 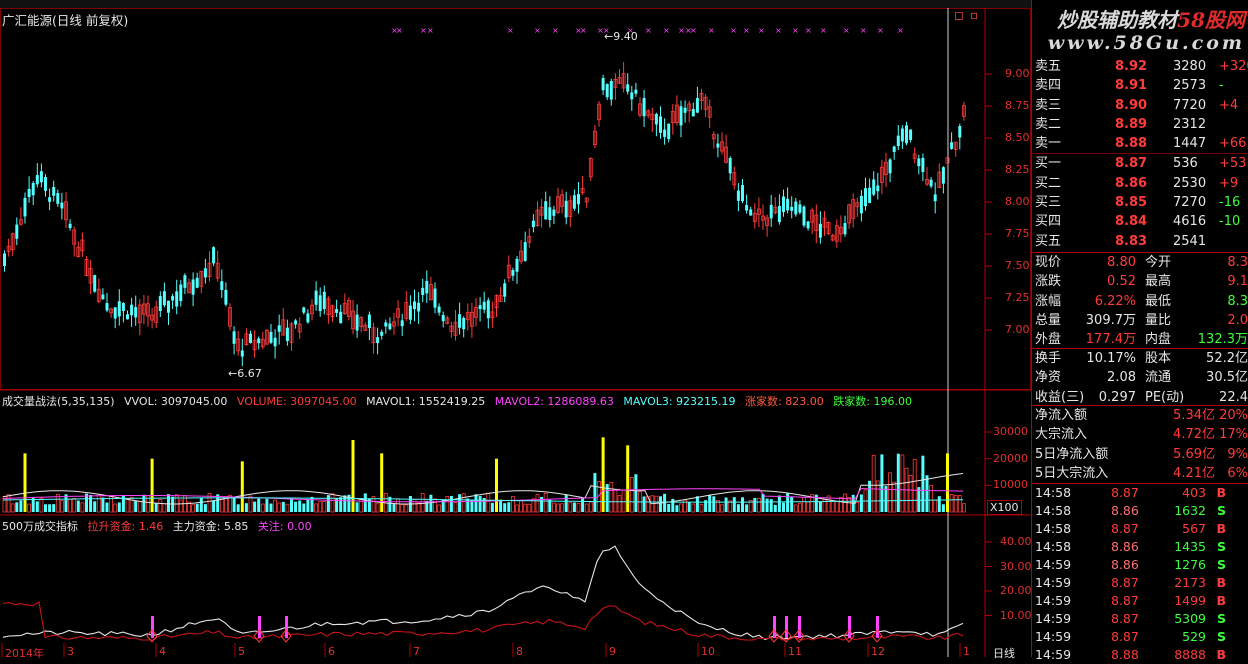 What do you see at coordinates (784, 401) in the screenshot?
I see `rise-count: 涨家数: 823.00` at bounding box center [784, 401].